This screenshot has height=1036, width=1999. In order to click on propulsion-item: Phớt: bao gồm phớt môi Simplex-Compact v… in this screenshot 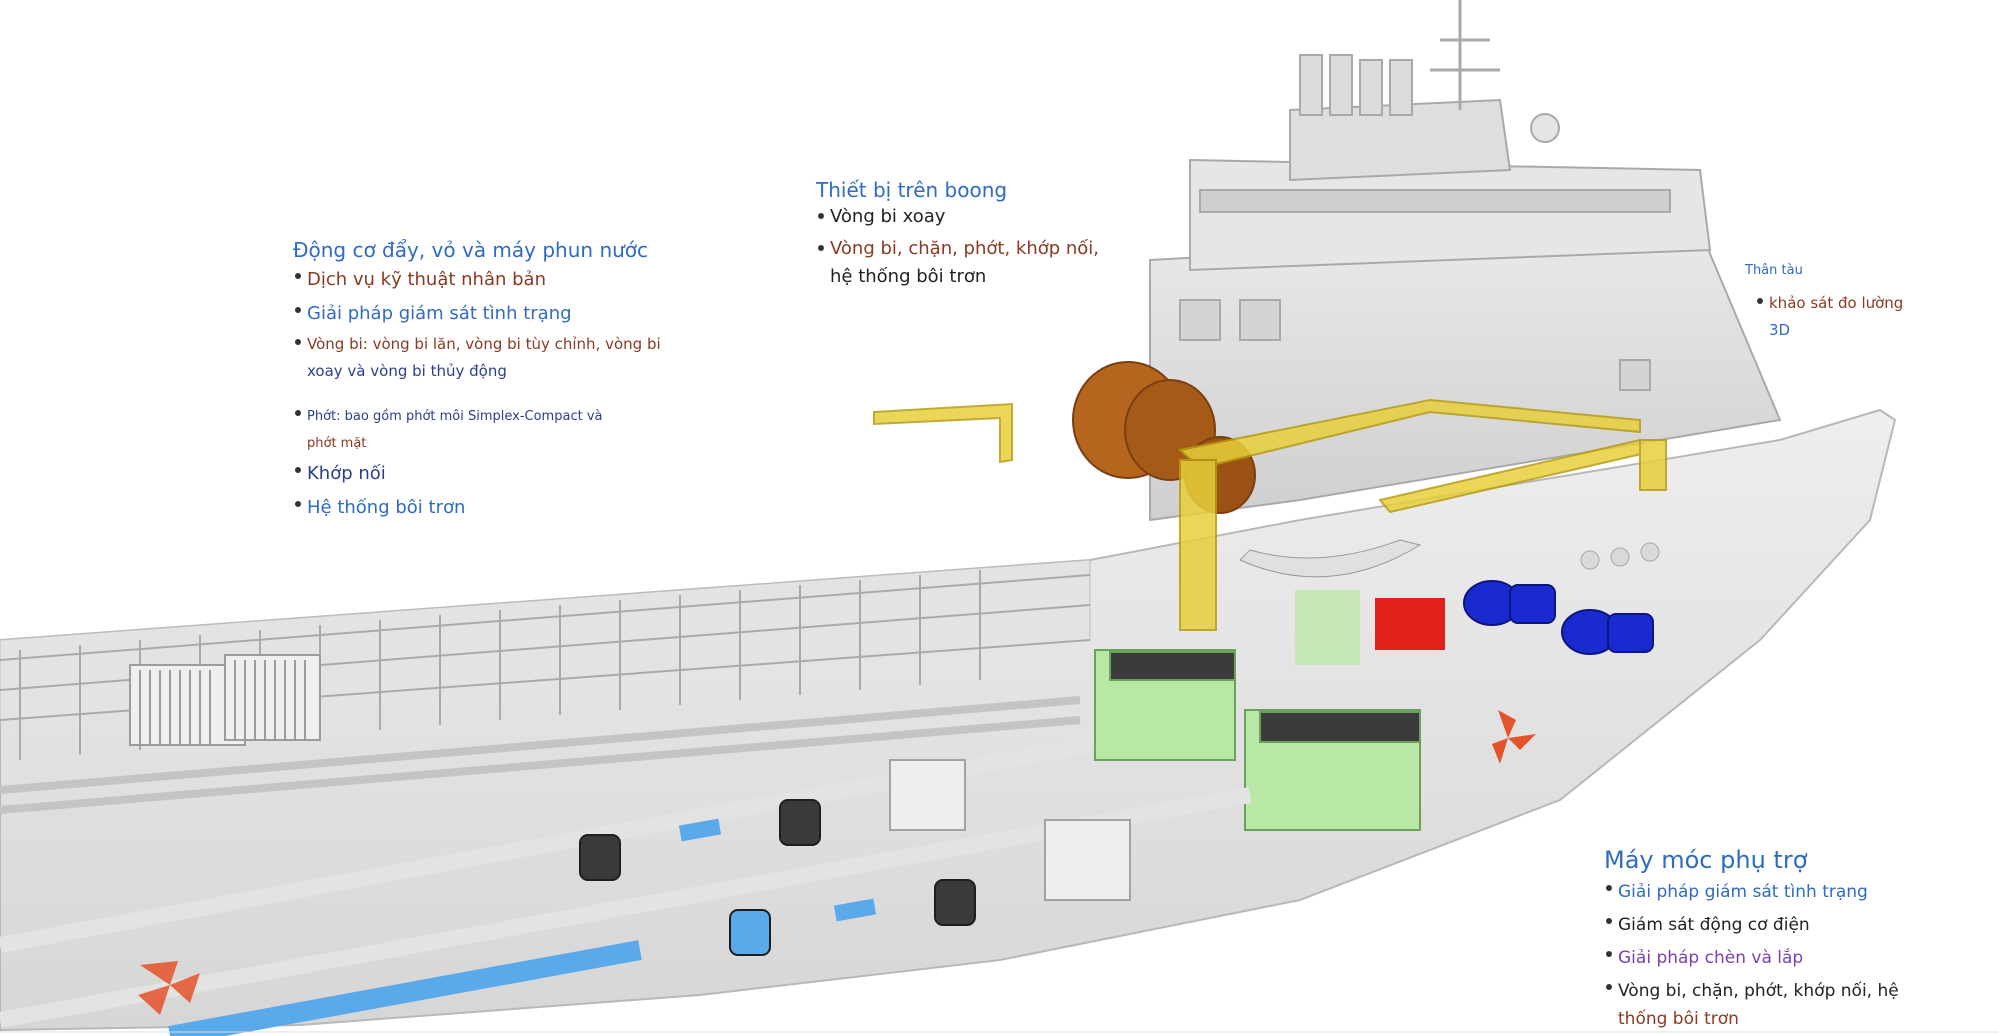, I will do `click(477, 430)`.